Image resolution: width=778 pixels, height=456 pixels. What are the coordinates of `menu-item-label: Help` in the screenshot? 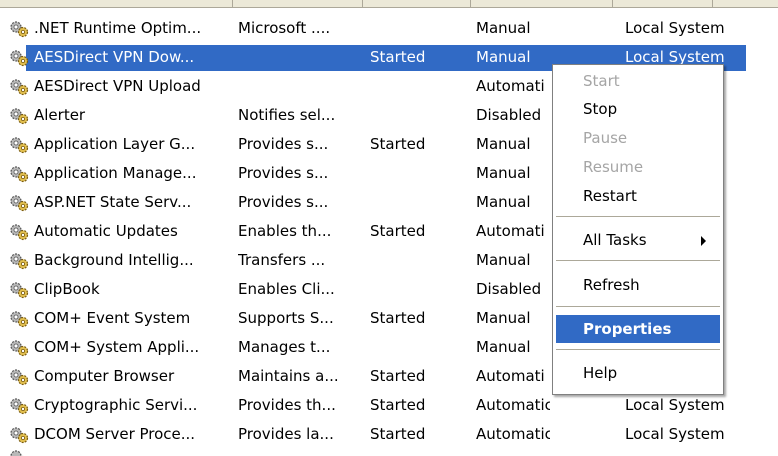 It's located at (600, 373).